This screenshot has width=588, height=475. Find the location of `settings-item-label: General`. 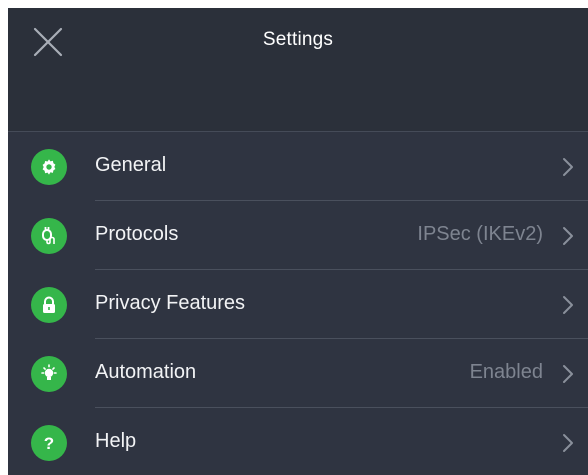

settings-item-label: General is located at coordinates (131, 165).